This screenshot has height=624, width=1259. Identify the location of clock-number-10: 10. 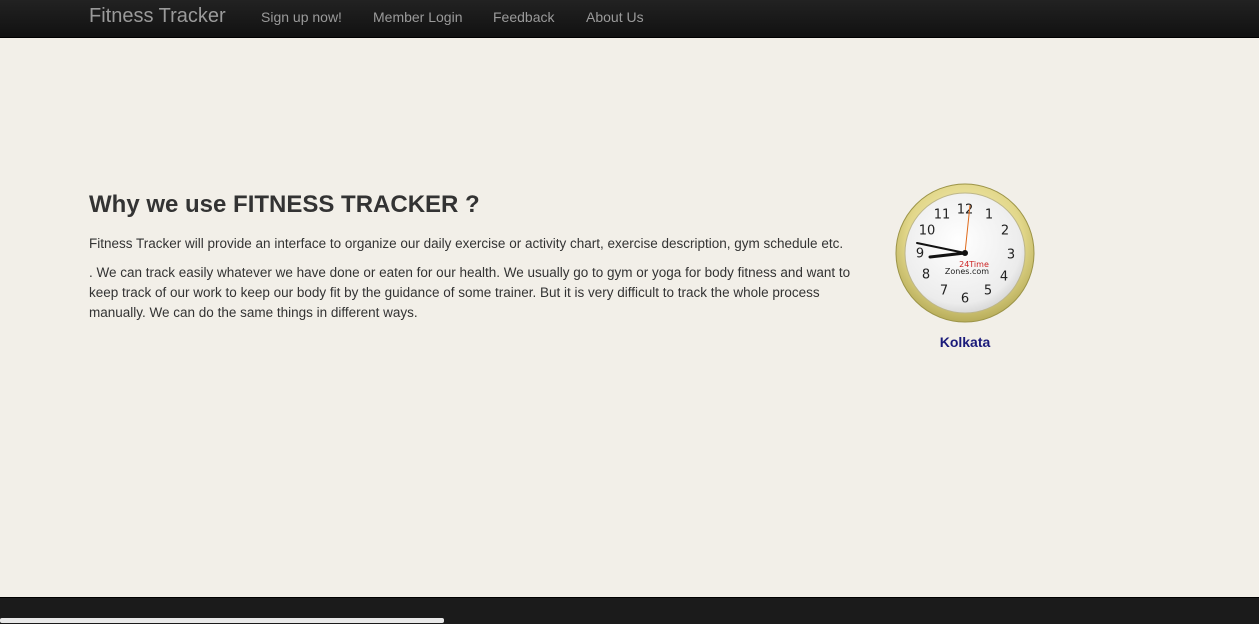
(927, 231).